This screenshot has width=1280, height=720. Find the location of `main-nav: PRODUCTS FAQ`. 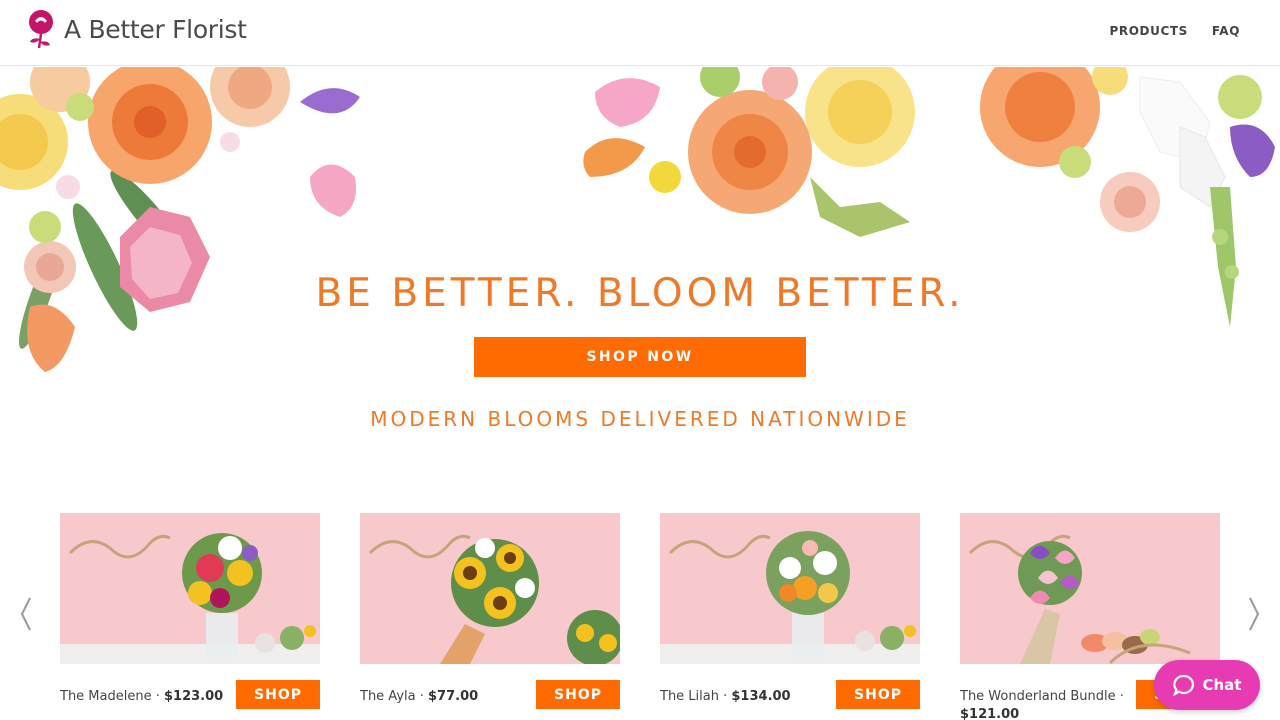

main-nav: PRODUCTS FAQ is located at coordinates (1175, 31).